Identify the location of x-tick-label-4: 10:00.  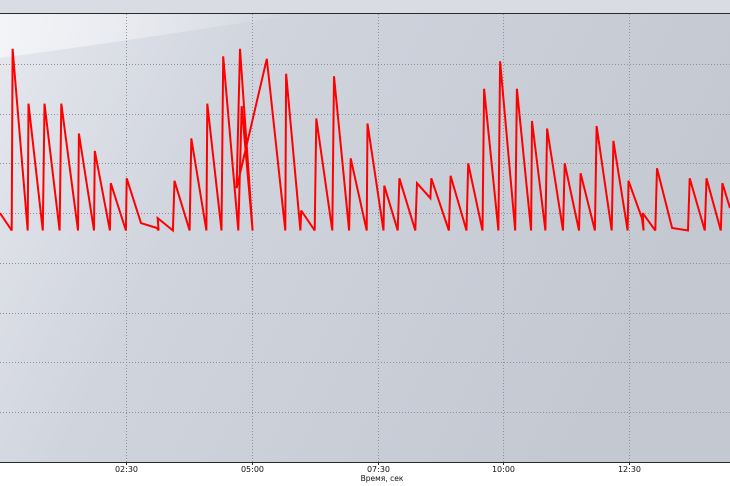
(503, 469).